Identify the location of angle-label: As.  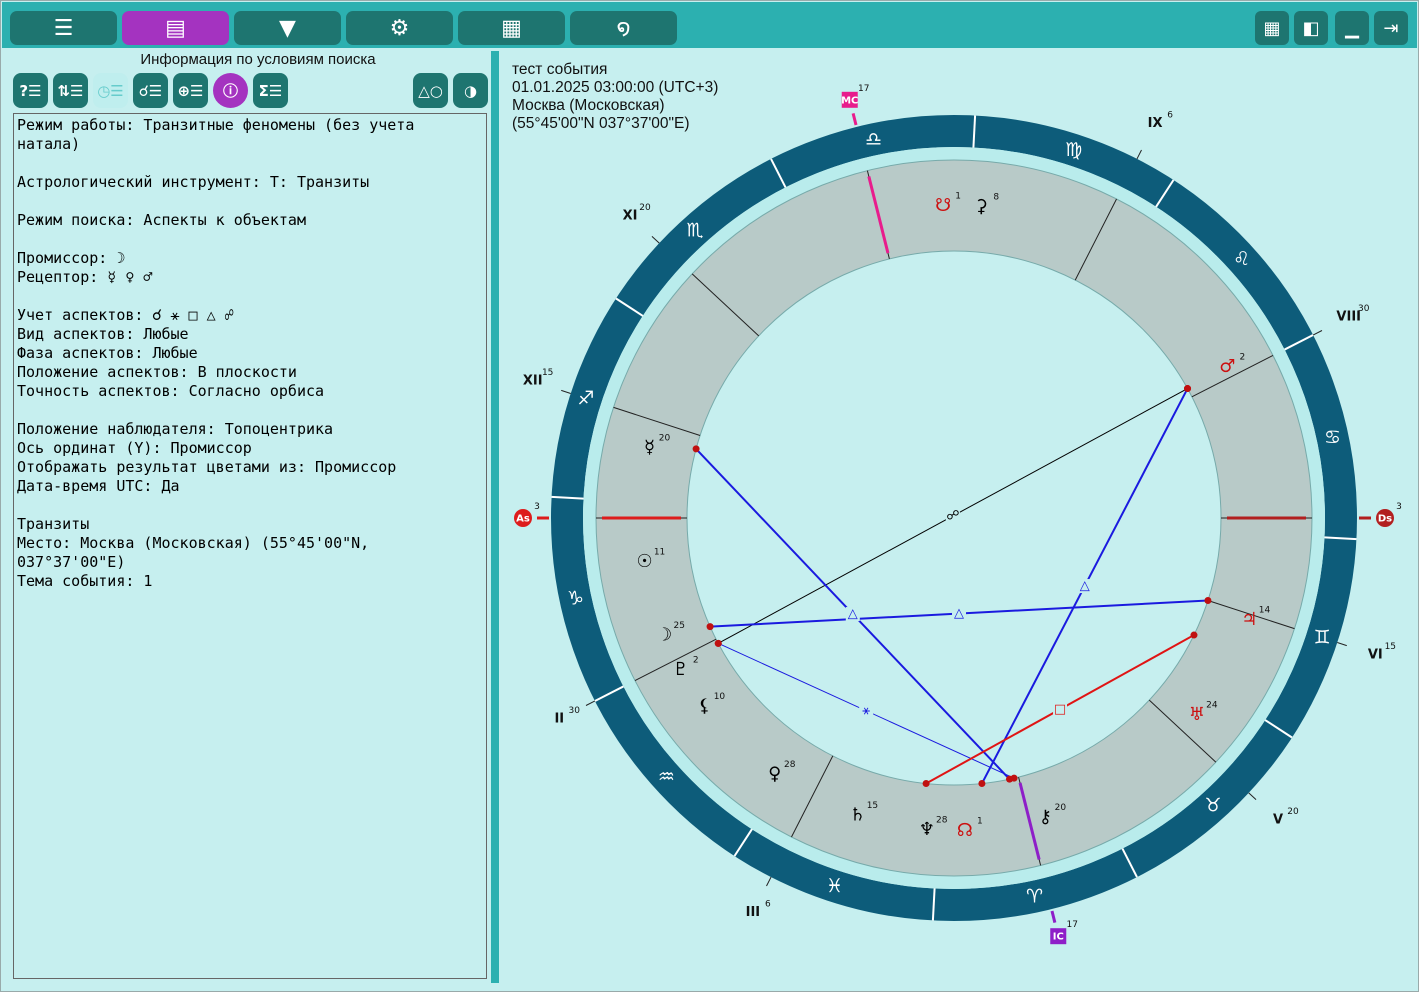
(523, 519).